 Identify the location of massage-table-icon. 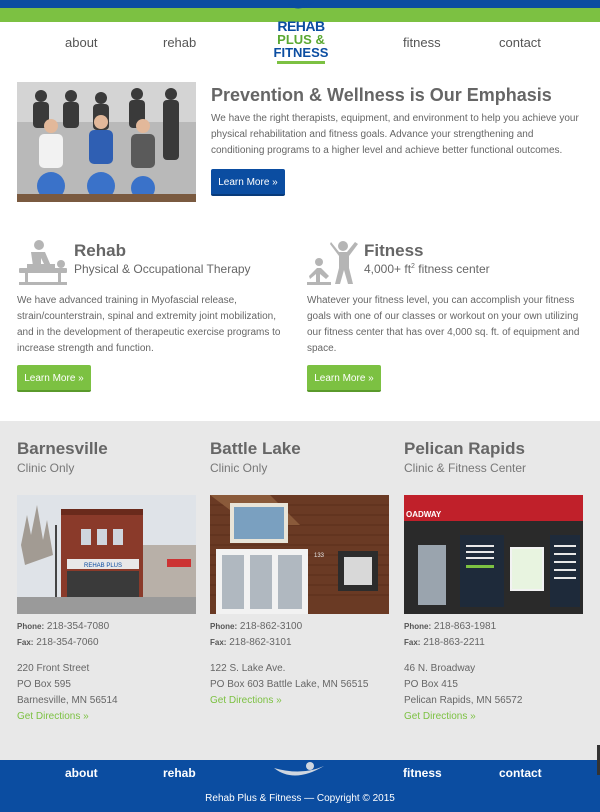
(43, 262).